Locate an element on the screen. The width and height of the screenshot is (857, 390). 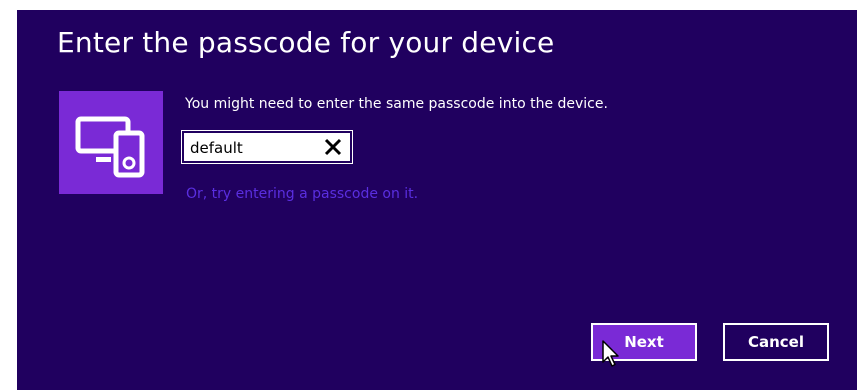
mouse-pointer-icon is located at coordinates (610, 353).